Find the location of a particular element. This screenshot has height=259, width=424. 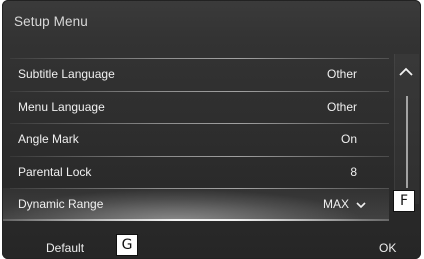

page-title: Setup Menu is located at coordinates (51, 21).